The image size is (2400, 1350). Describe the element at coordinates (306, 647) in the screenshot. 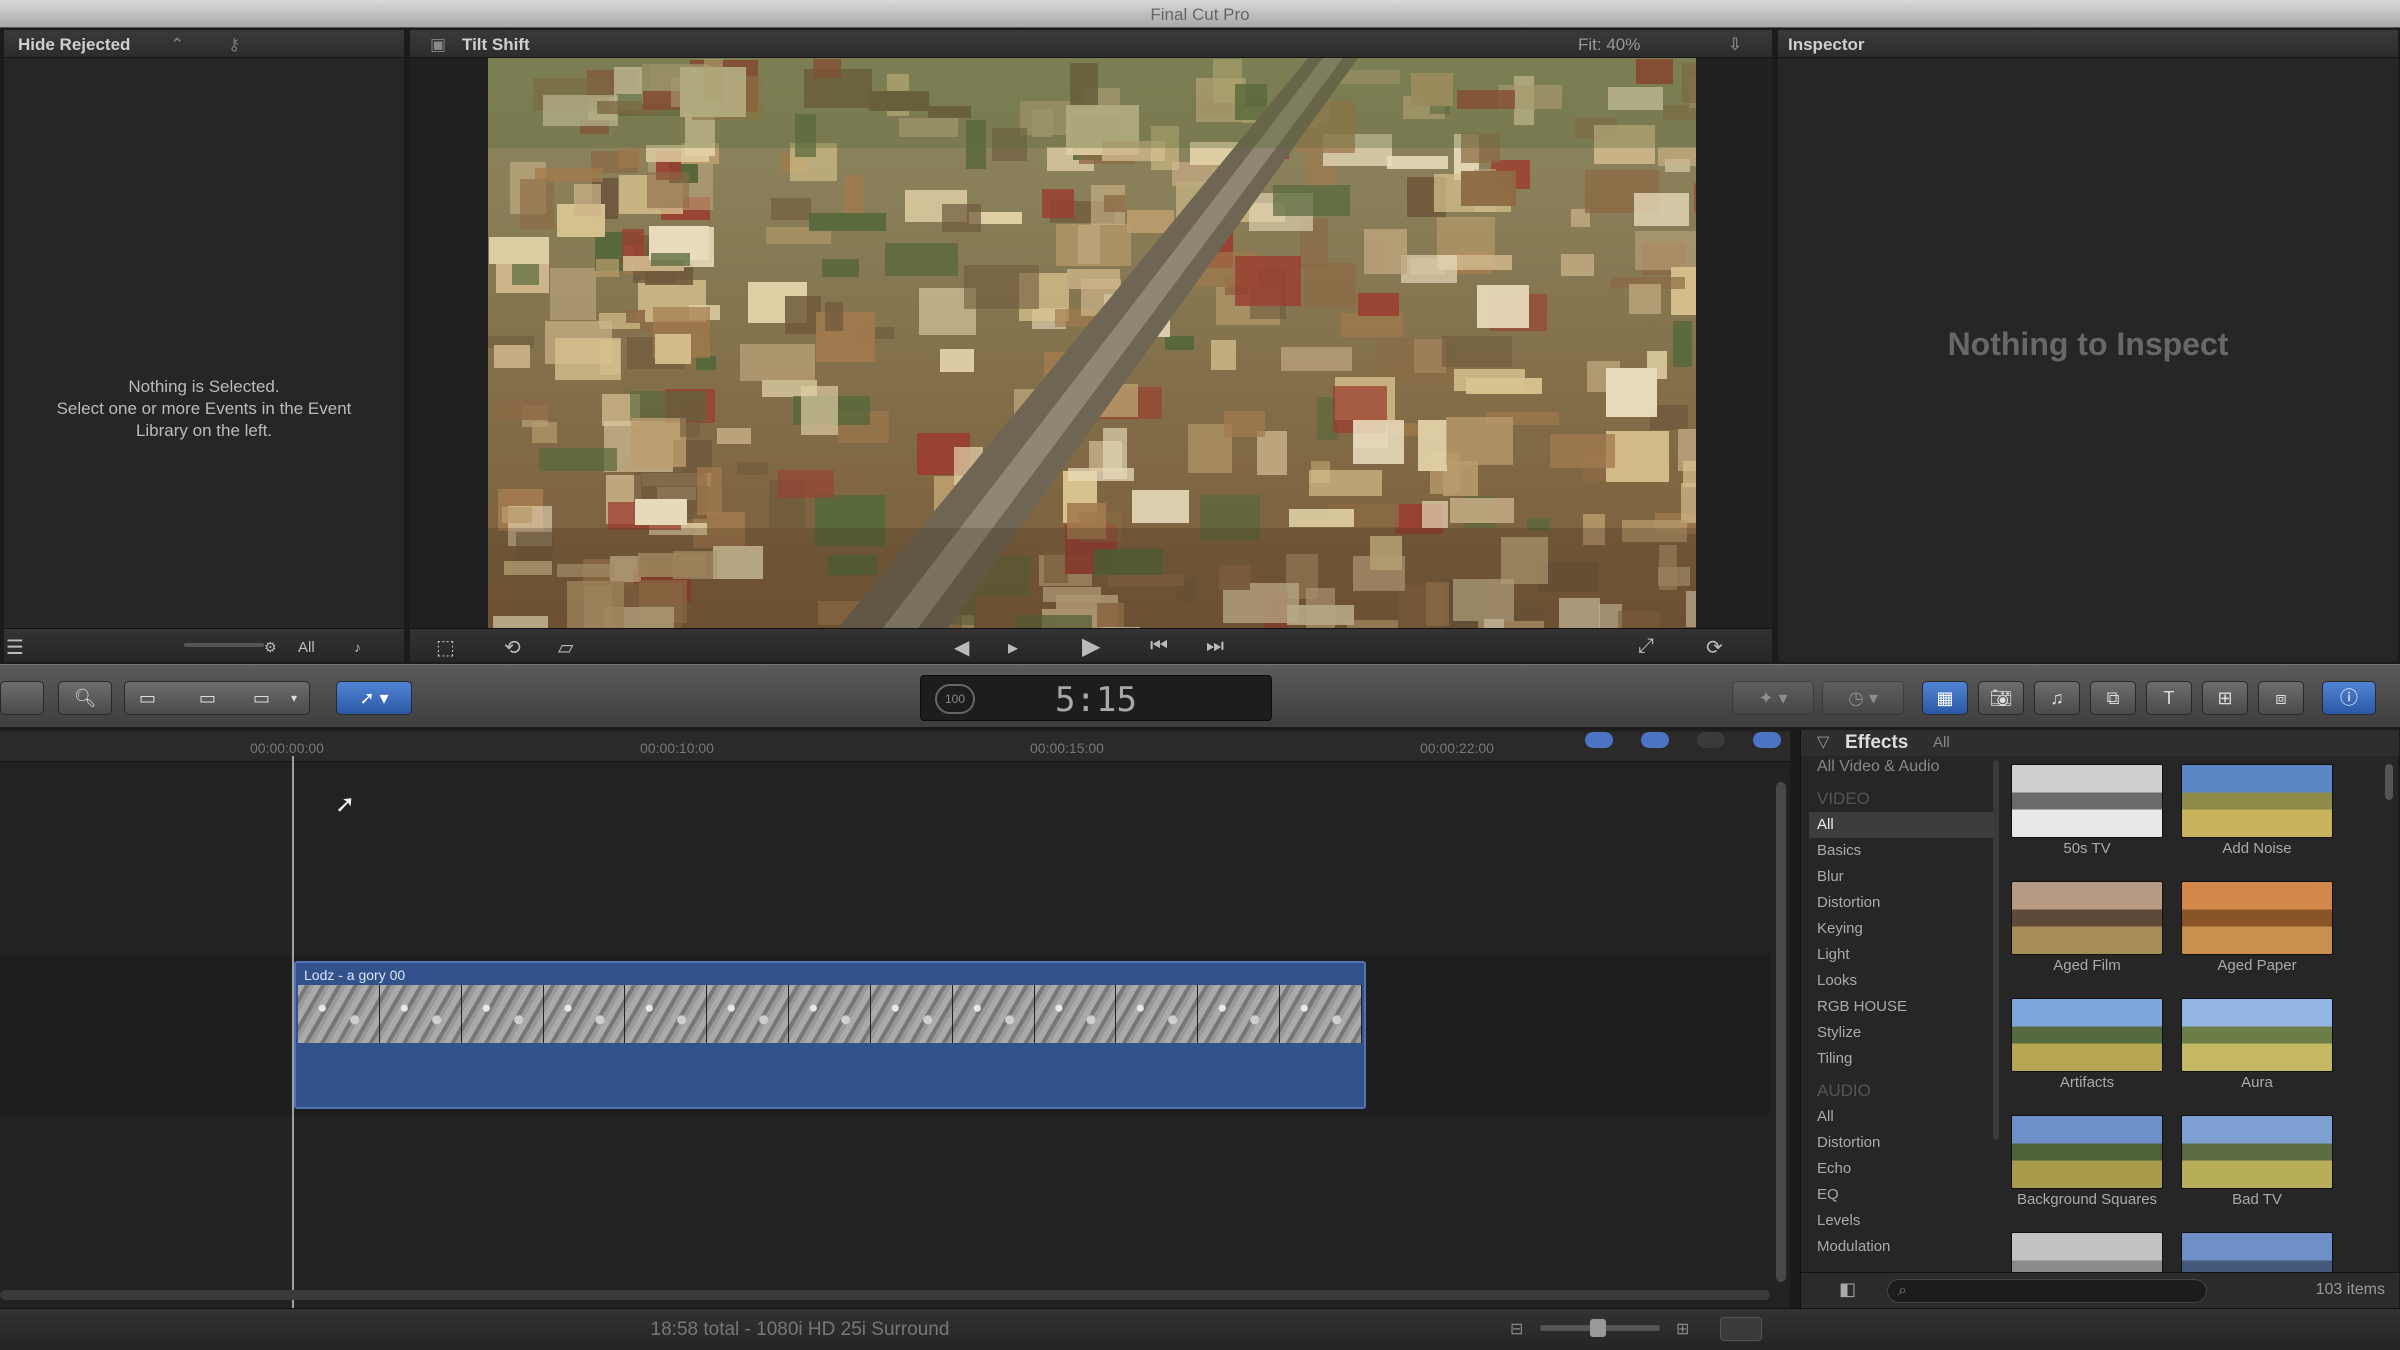

I see `filter-all: All` at that location.